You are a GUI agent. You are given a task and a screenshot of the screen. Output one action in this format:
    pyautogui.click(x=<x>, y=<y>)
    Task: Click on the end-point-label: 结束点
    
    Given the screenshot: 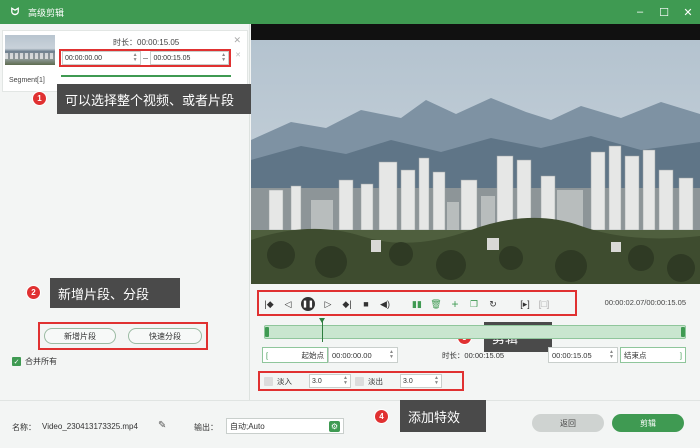 What is the action you would take?
    pyautogui.click(x=635, y=355)
    